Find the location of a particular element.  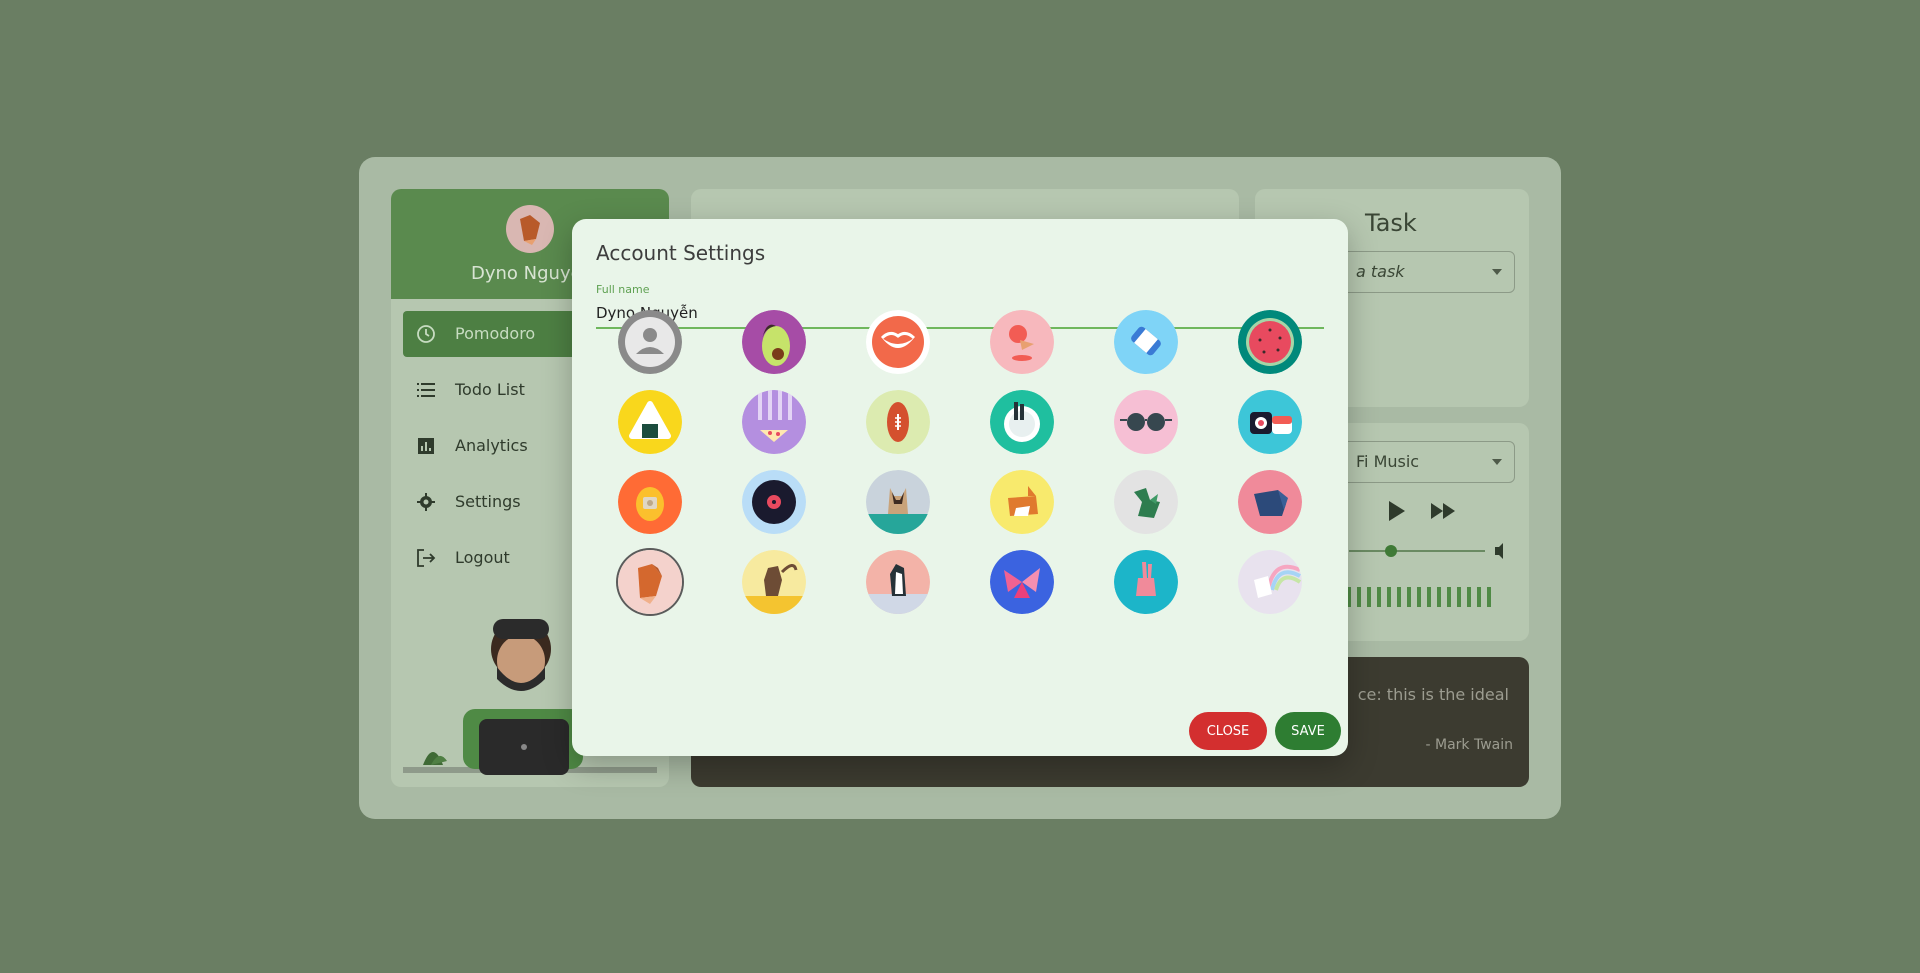

avatar-option-corgi is located at coordinates (1022, 502).